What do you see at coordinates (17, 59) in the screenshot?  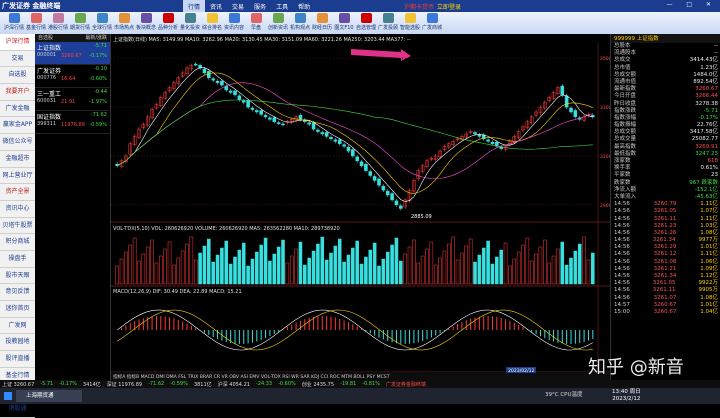 I see `sidebar-item: 交易` at bounding box center [17, 59].